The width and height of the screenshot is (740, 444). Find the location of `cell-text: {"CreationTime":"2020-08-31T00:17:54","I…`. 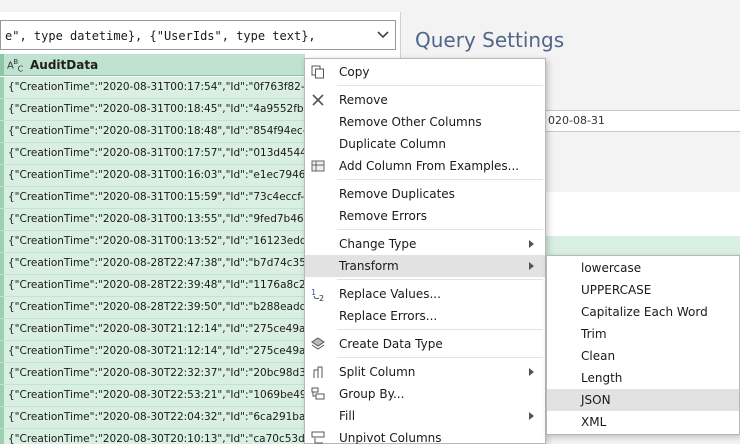

cell-text: {"CreationTime":"2020-08-31T00:17:54","I… is located at coordinates (156, 87).